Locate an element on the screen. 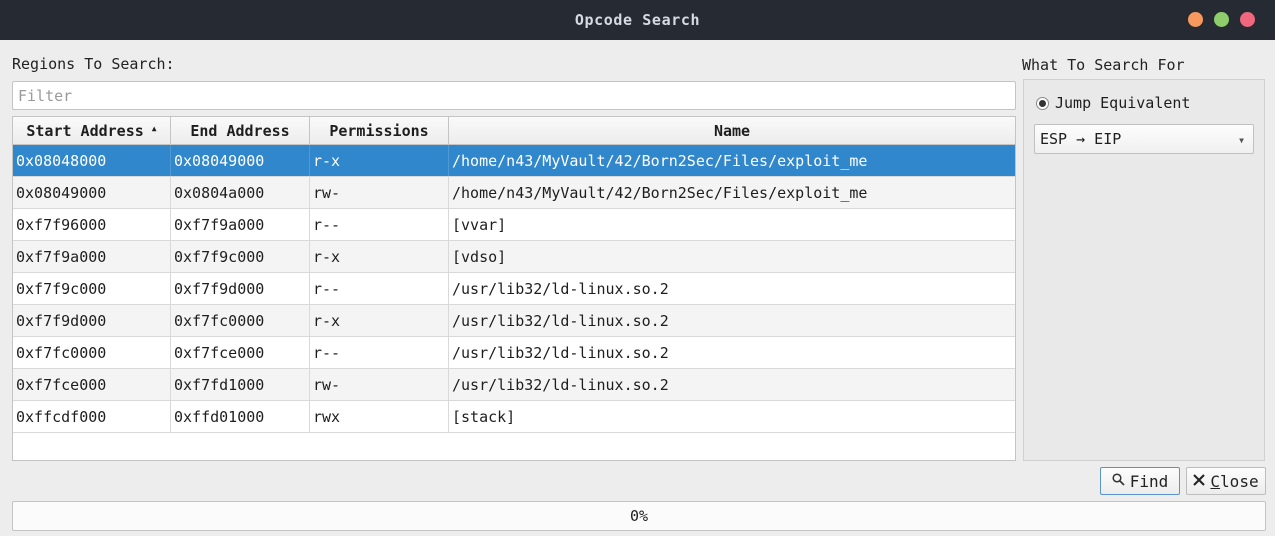 The height and width of the screenshot is (536, 1275). window-controls is located at coordinates (1221, 19).